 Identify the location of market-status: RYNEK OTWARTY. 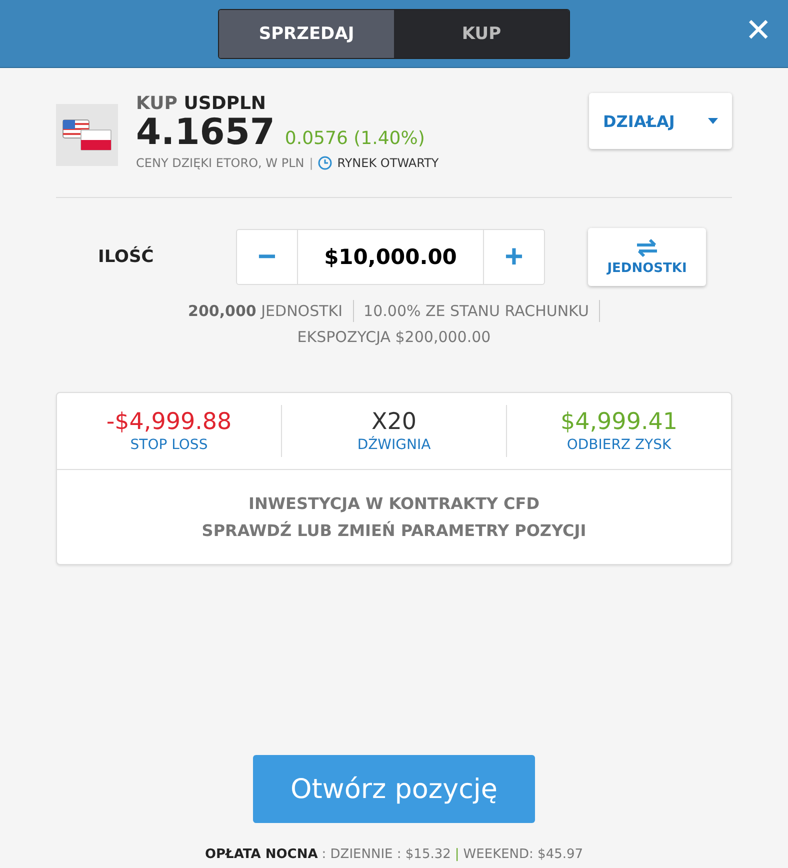
(388, 163).